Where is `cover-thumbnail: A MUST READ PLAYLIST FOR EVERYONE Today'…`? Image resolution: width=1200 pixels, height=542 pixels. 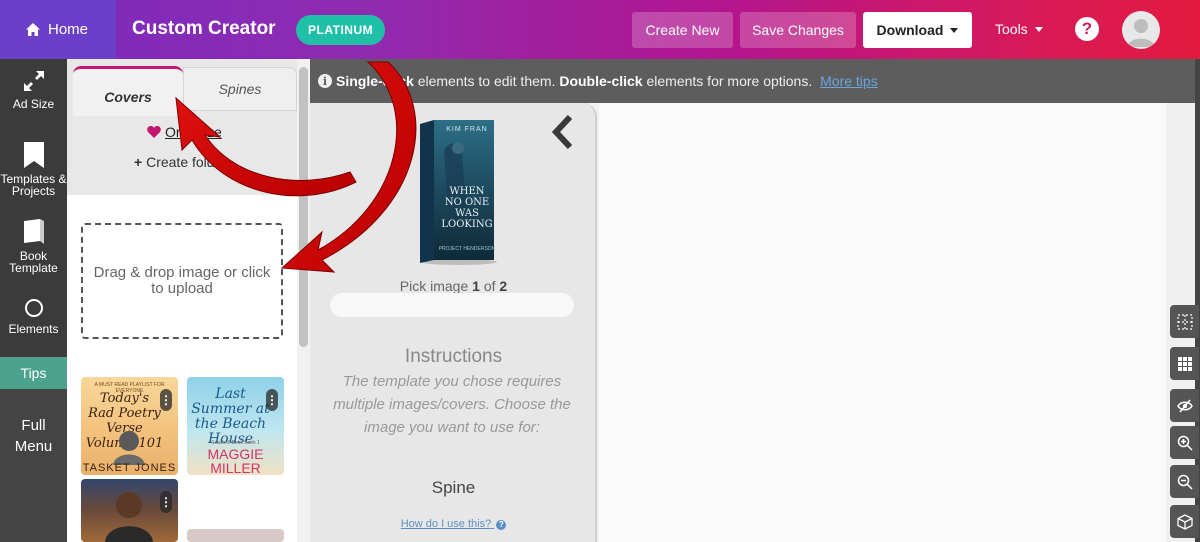
cover-thumbnail: A MUST READ PLAYLIST FOR EVERYONE Today'… is located at coordinates (129, 426).